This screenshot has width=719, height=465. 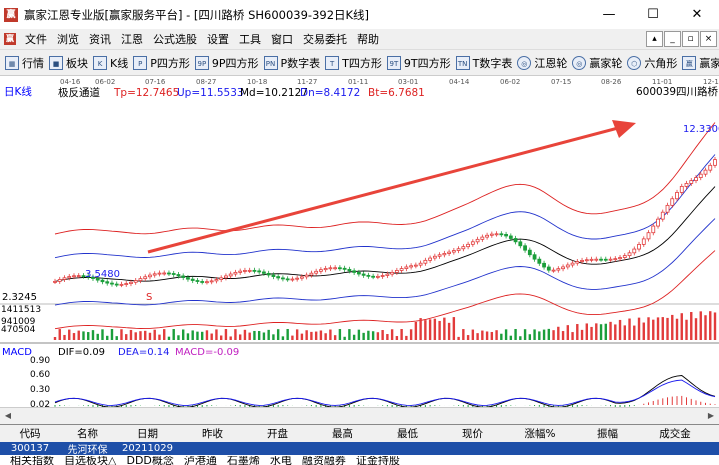 What do you see at coordinates (243, 460) in the screenshot?
I see `sector-tab: 石墨烯` at bounding box center [243, 460].